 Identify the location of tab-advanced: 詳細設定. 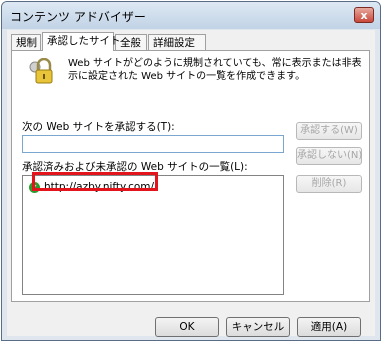
(177, 42).